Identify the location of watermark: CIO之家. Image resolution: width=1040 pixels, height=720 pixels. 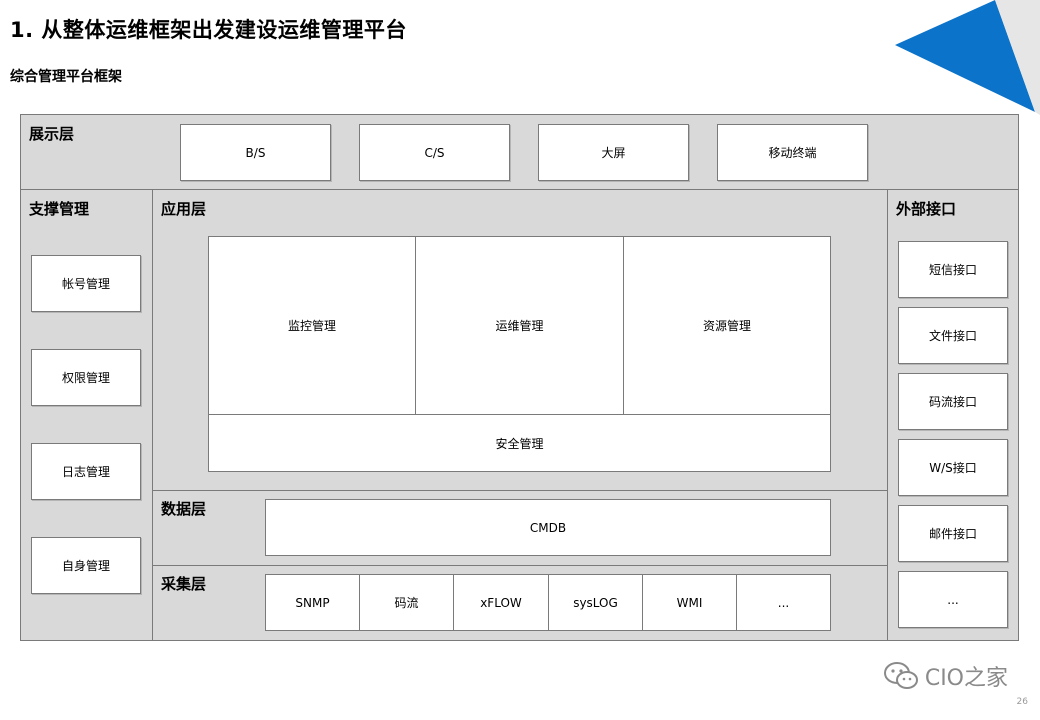
(945, 676).